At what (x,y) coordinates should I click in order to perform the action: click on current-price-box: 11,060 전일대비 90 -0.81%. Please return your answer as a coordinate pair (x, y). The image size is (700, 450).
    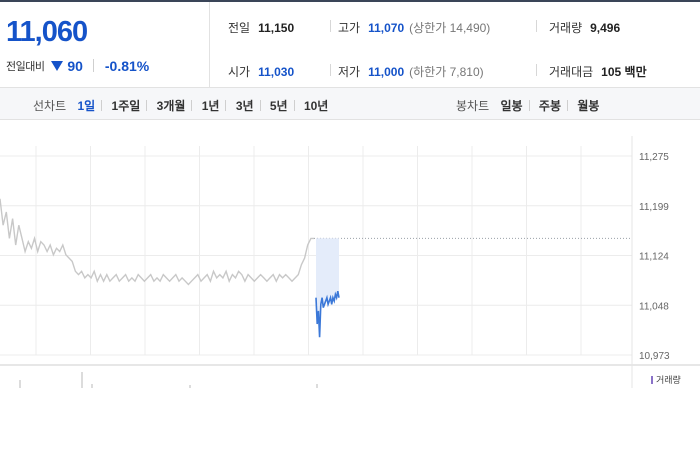
    Looking at the image, I should click on (105, 45).